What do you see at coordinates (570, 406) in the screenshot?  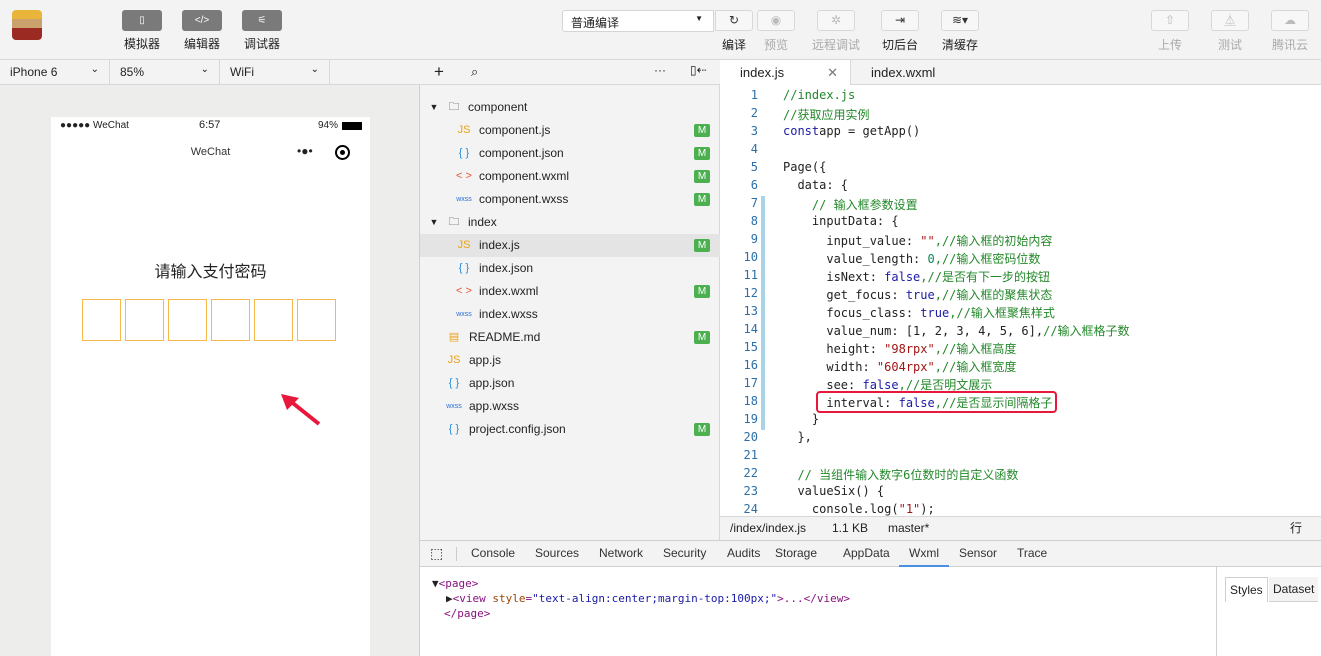 I see `file-item: wxss app.wxss` at bounding box center [570, 406].